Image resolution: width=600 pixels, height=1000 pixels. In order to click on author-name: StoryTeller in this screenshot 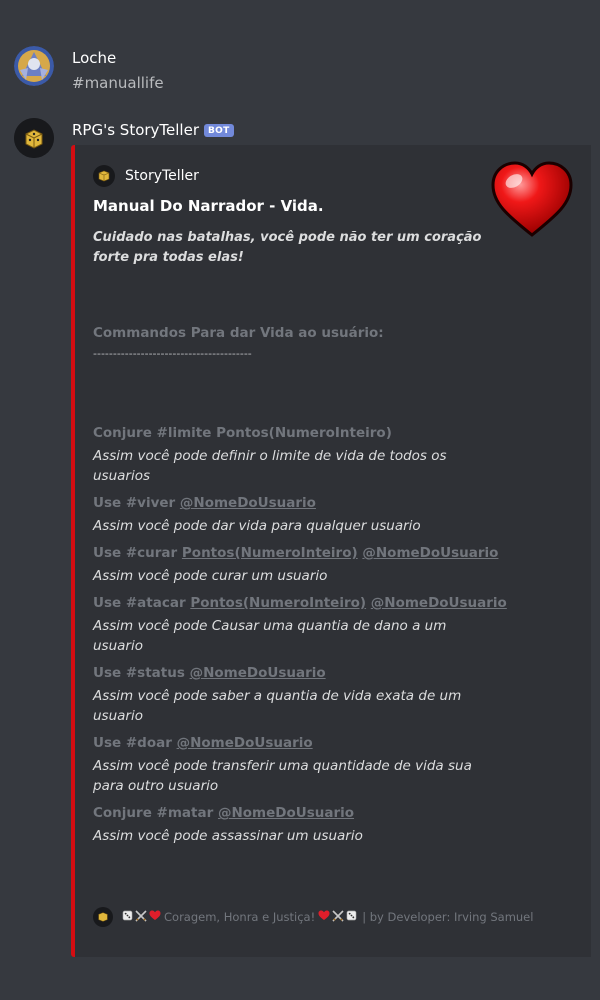, I will do `click(162, 176)`.